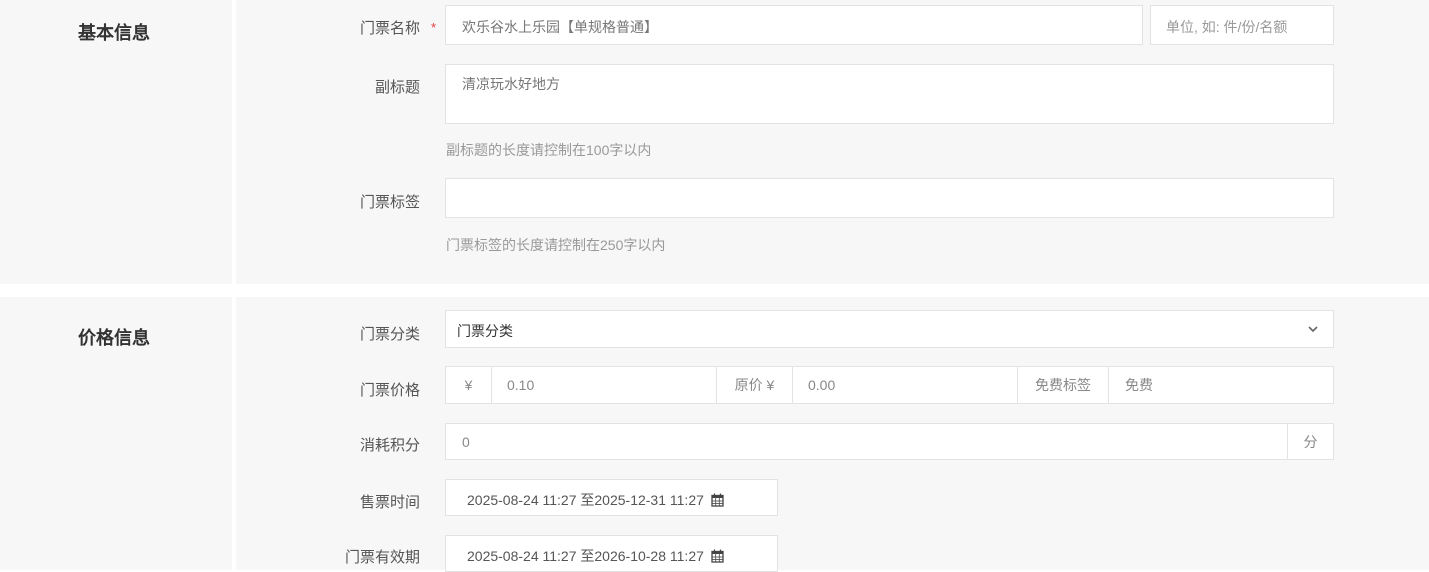 The image size is (1429, 572). Describe the element at coordinates (389, 334) in the screenshot. I see `ticket-category-label: 门票分类` at that location.